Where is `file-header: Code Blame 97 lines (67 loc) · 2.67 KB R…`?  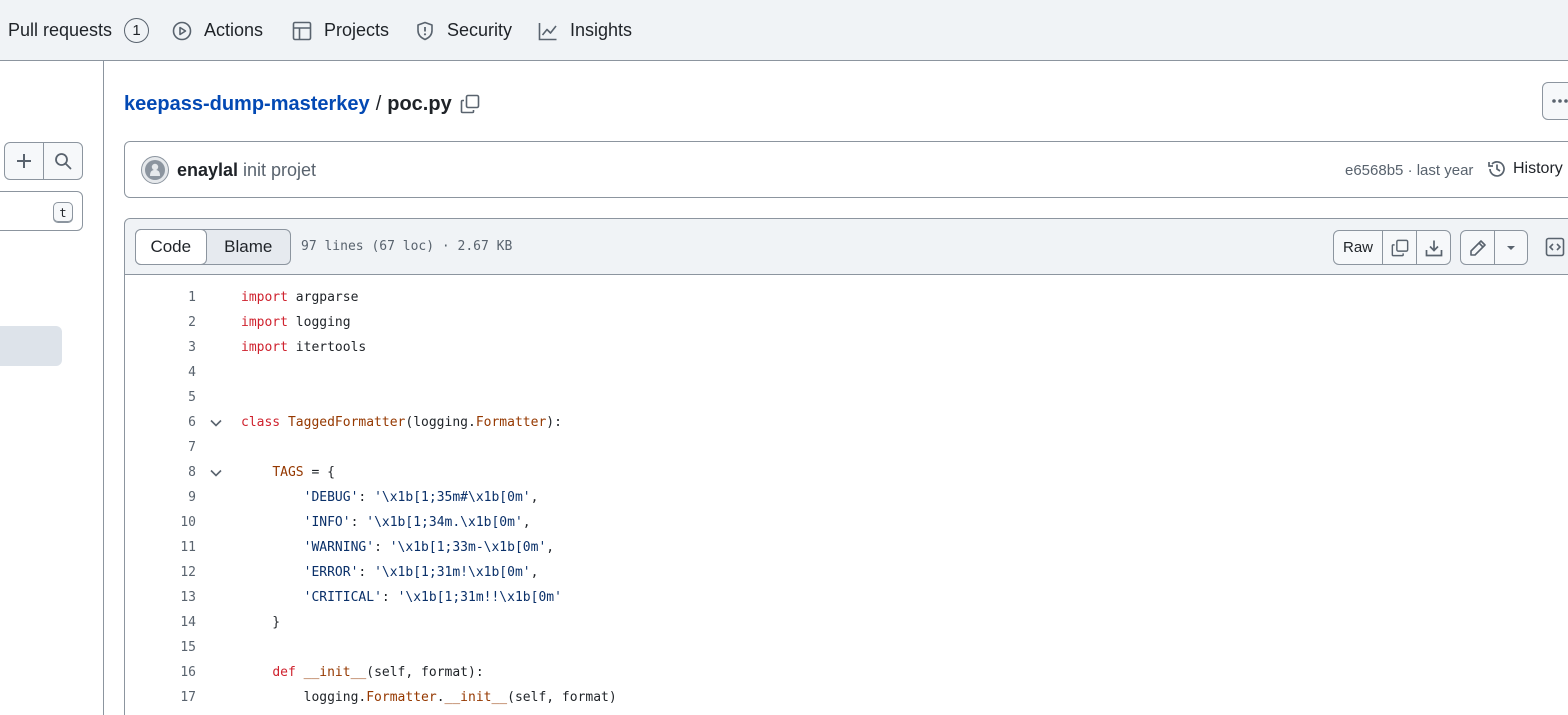
file-header: Code Blame 97 lines (67 loc) · 2.67 KB R… is located at coordinates (846, 246).